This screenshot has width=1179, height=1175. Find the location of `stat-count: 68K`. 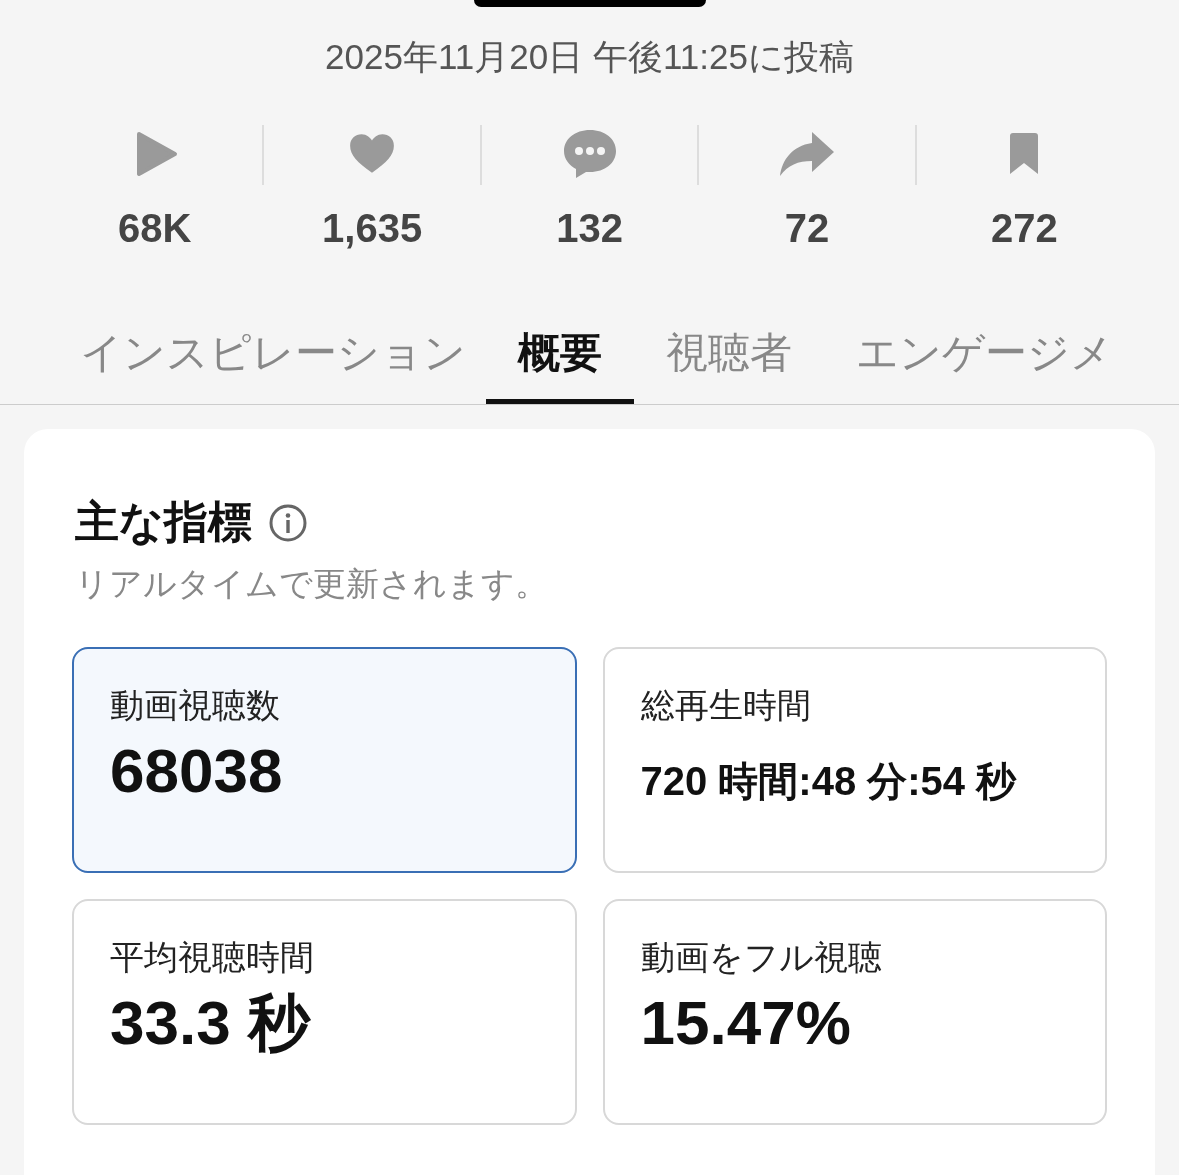

stat-count: 68K is located at coordinates (155, 228).